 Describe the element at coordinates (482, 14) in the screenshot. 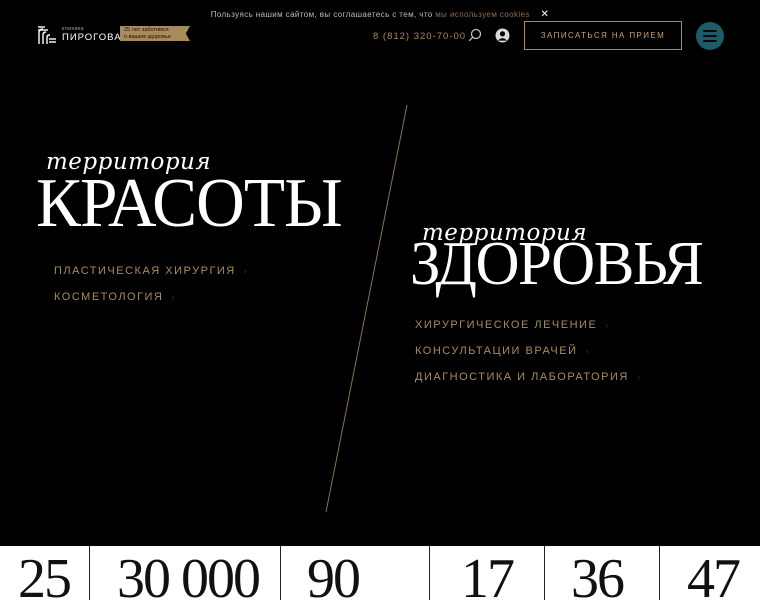

I see `cookie-link: мы используем cookies` at that location.